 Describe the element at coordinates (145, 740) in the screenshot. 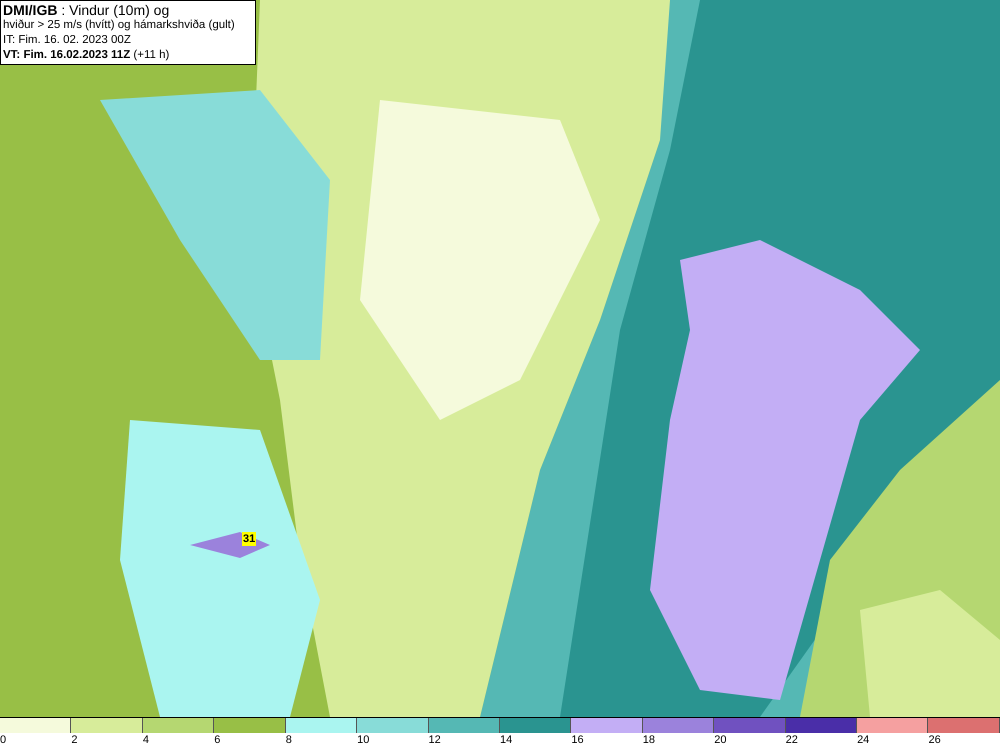

I see `legend-label: 4` at that location.